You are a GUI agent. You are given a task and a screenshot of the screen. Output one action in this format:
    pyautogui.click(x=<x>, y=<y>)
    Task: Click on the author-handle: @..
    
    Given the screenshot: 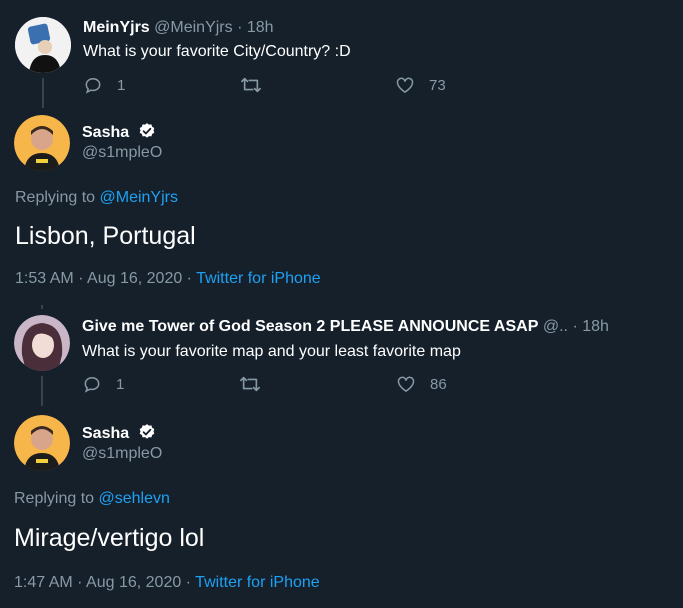 What is the action you would take?
    pyautogui.click(x=555, y=326)
    